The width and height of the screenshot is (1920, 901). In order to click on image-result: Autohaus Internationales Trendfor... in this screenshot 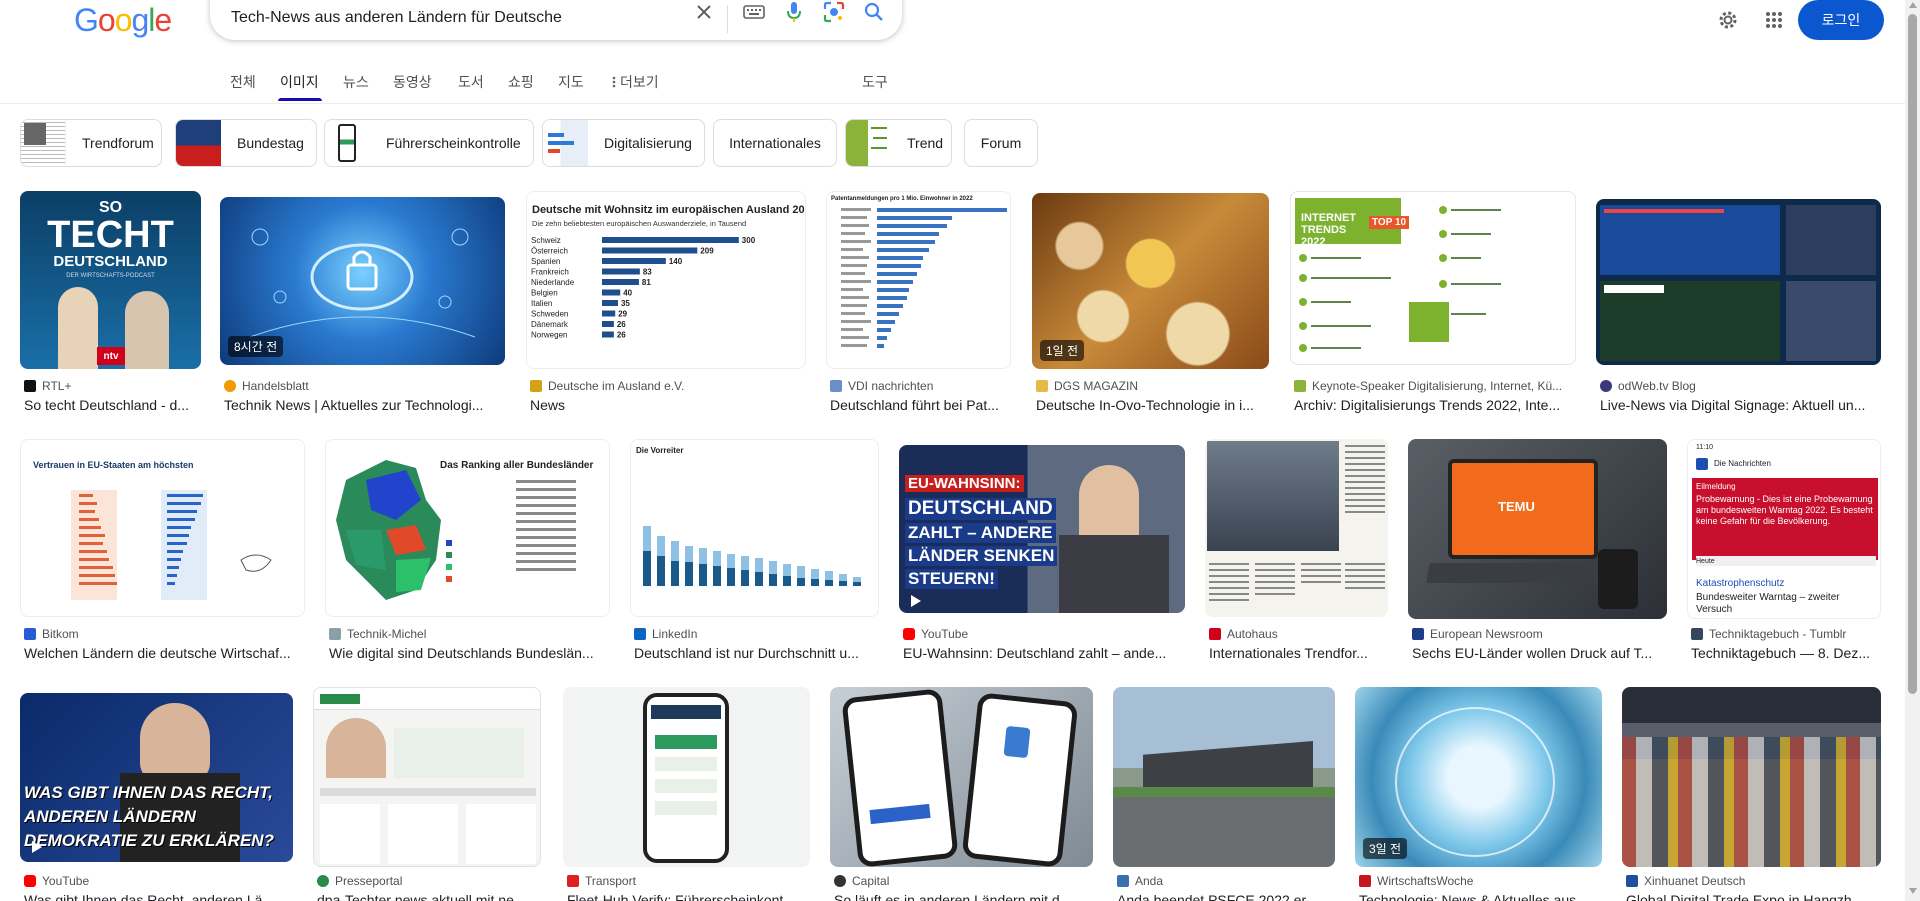, I will do `click(1296, 553)`.